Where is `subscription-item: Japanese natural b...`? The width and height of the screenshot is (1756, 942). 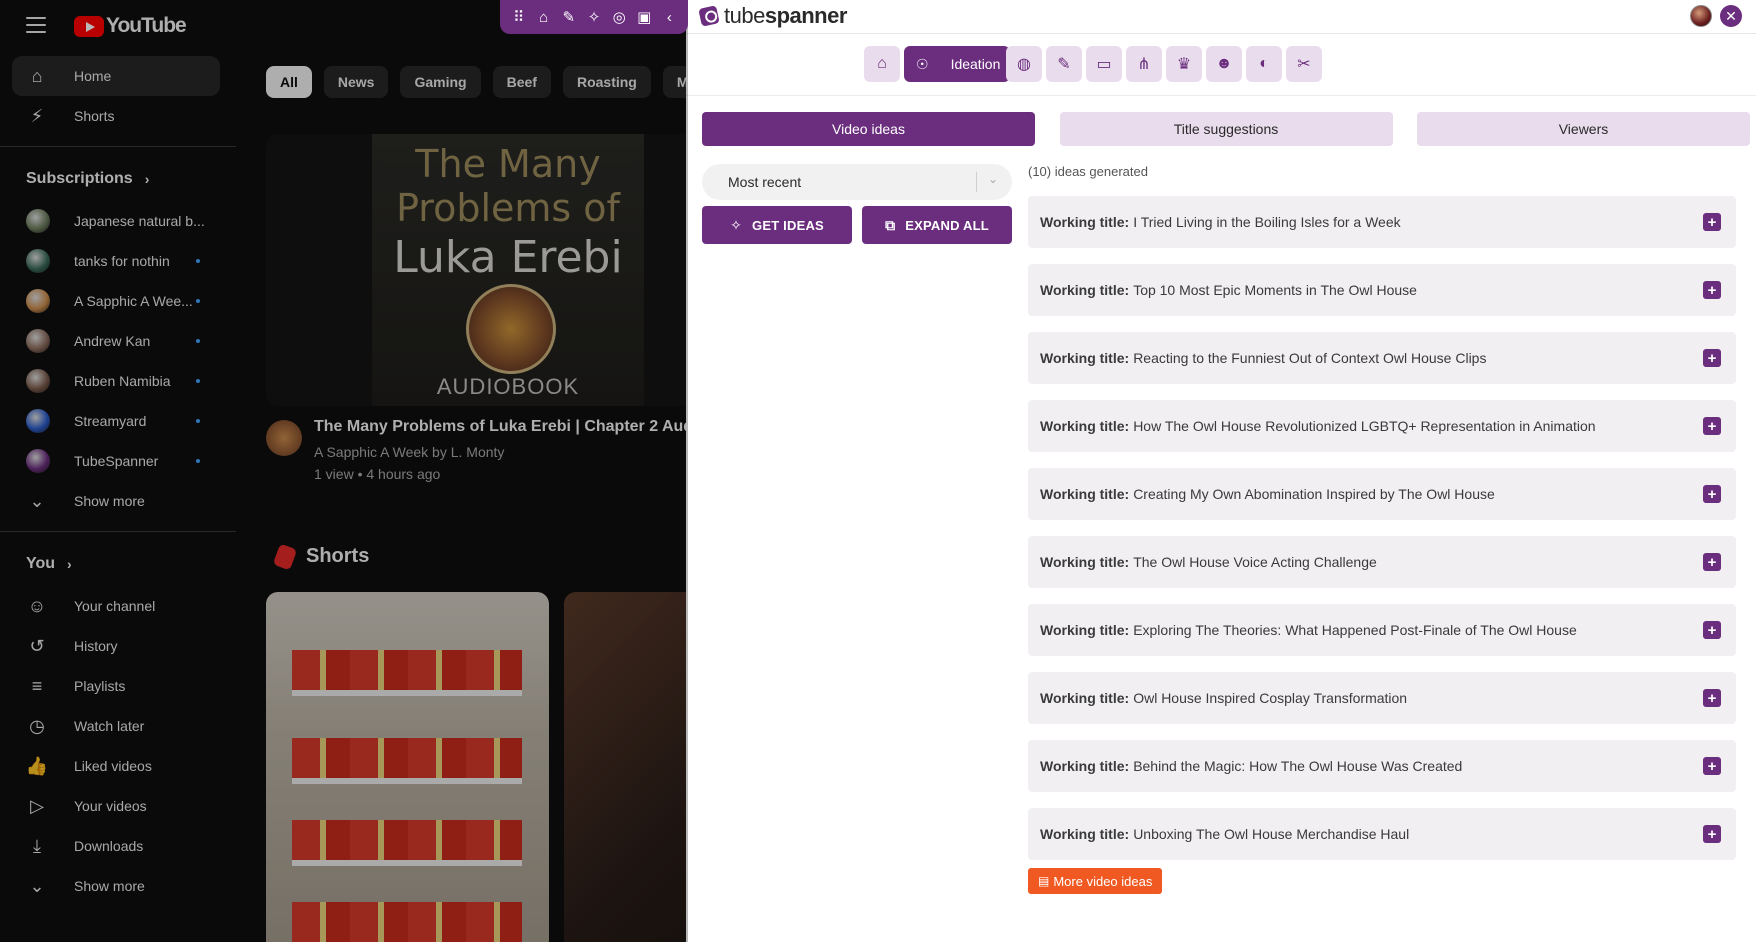 subscription-item: Japanese natural b... is located at coordinates (118, 221).